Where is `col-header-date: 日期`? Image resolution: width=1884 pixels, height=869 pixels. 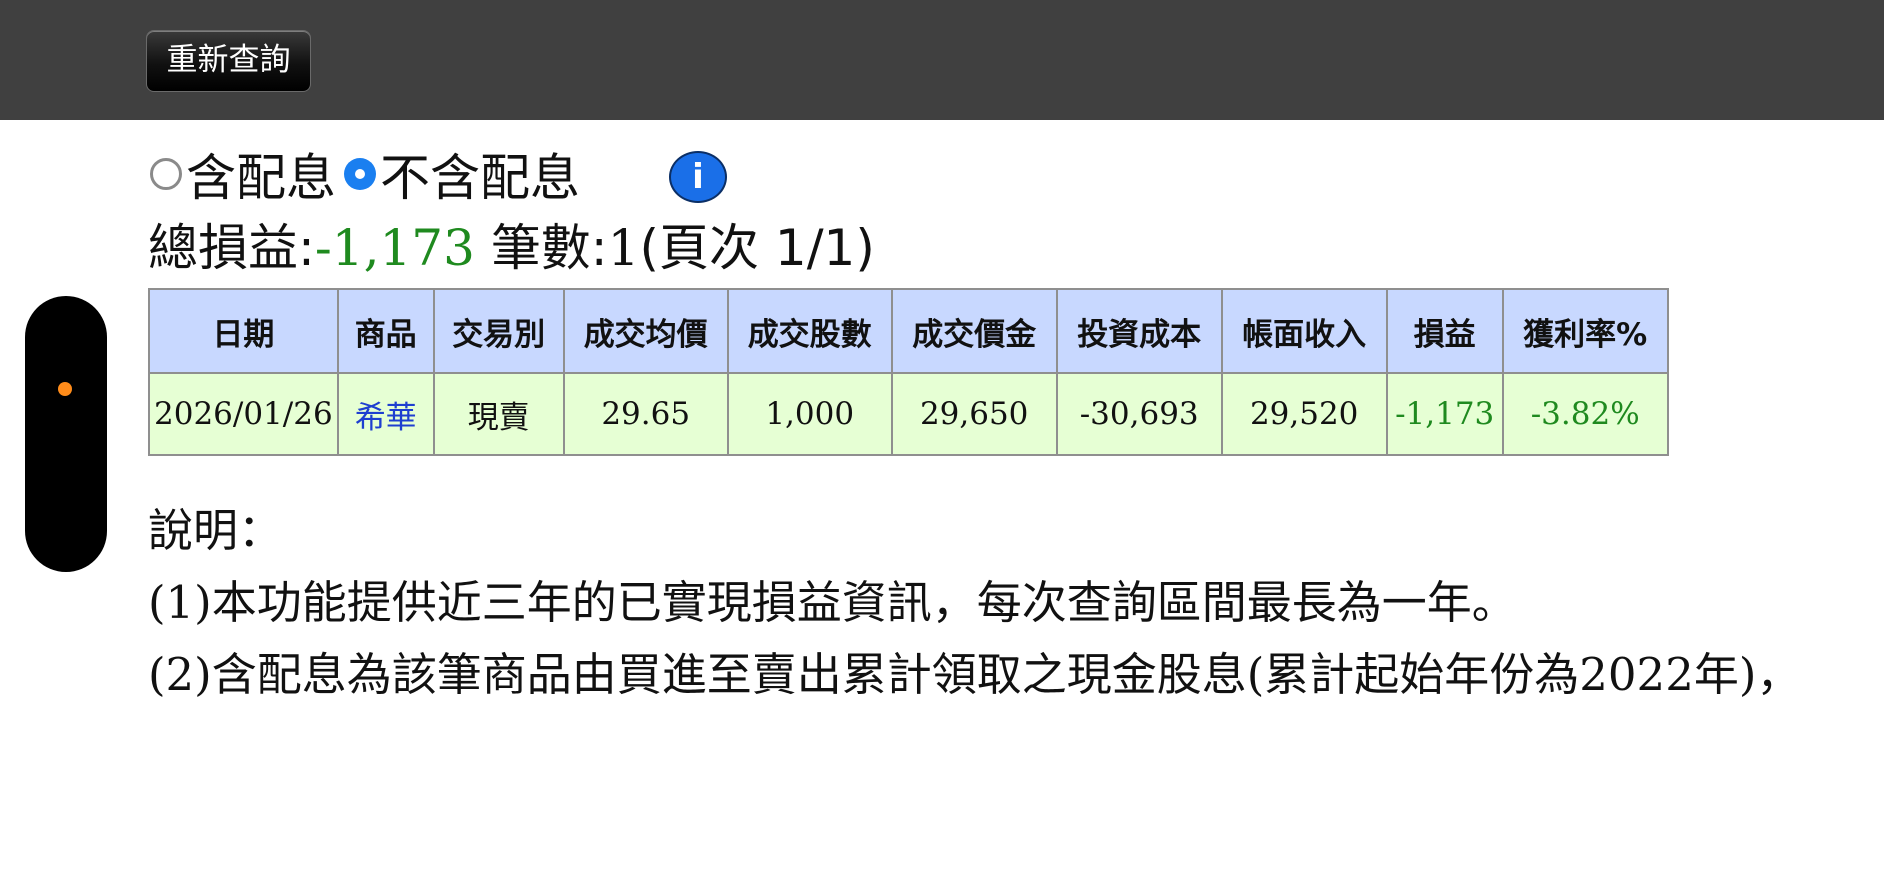
col-header-date: 日期 is located at coordinates (243, 331).